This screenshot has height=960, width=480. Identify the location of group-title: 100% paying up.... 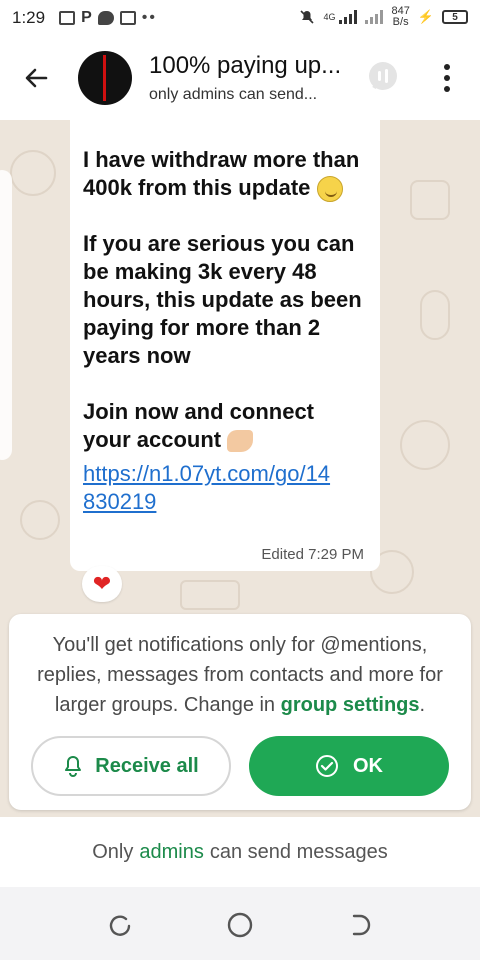
(245, 65).